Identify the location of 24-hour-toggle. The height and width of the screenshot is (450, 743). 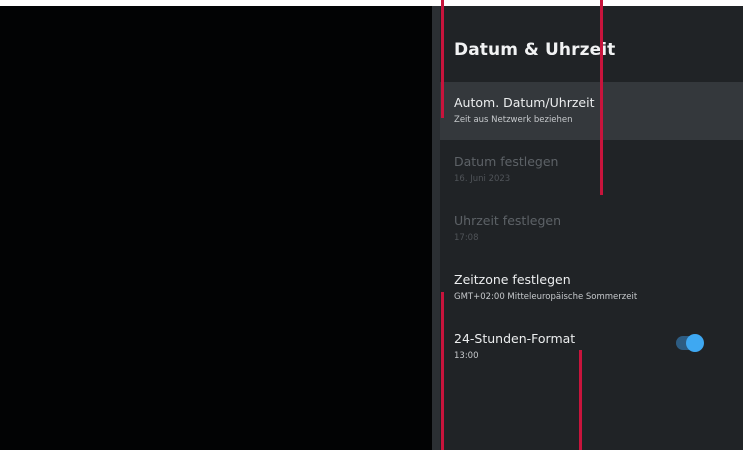
(691, 343).